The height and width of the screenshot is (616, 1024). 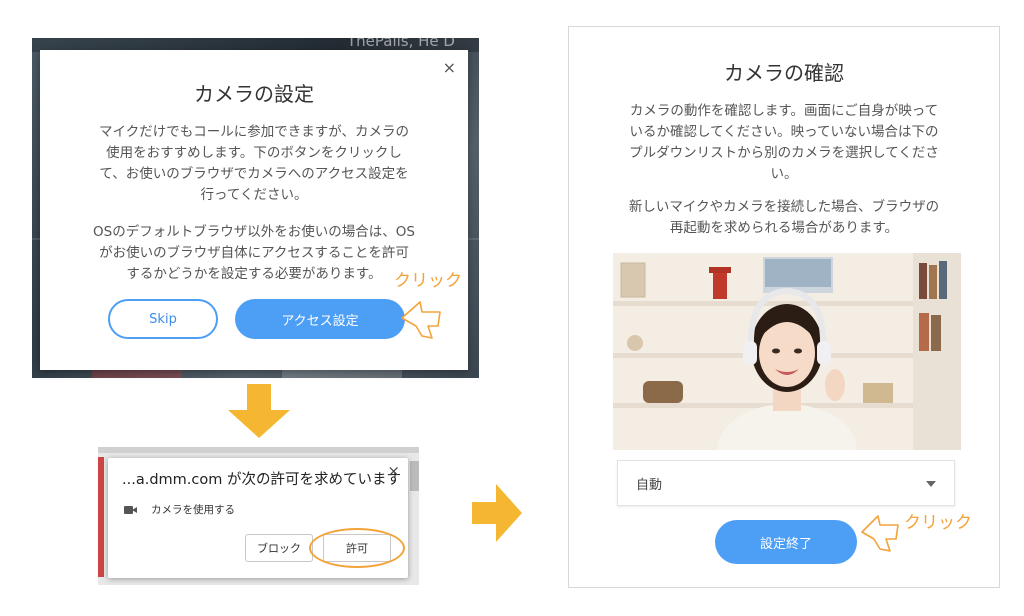 I want to click on camera-preview, so click(x=787, y=351).